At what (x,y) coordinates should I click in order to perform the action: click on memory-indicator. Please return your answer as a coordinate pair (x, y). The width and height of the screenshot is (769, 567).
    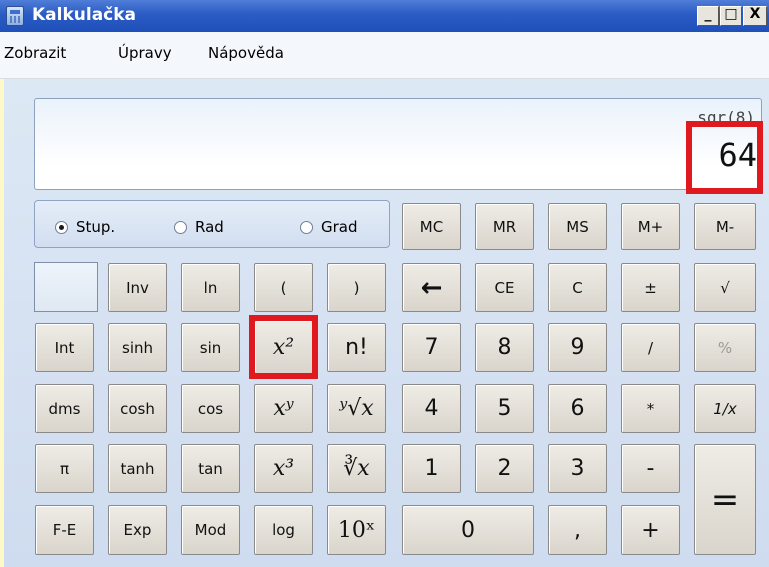
    Looking at the image, I should click on (66, 287).